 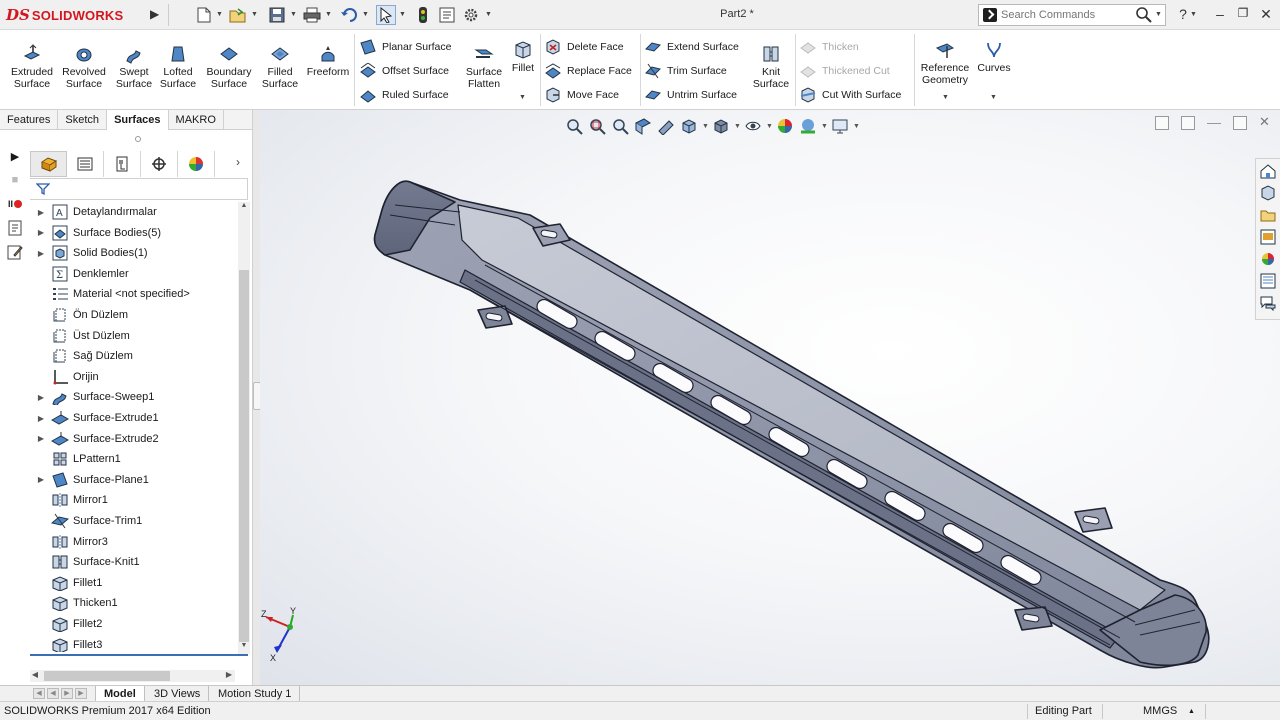 What do you see at coordinates (134, 67) in the screenshot?
I see `swept-surface-button: Swept Surface` at bounding box center [134, 67].